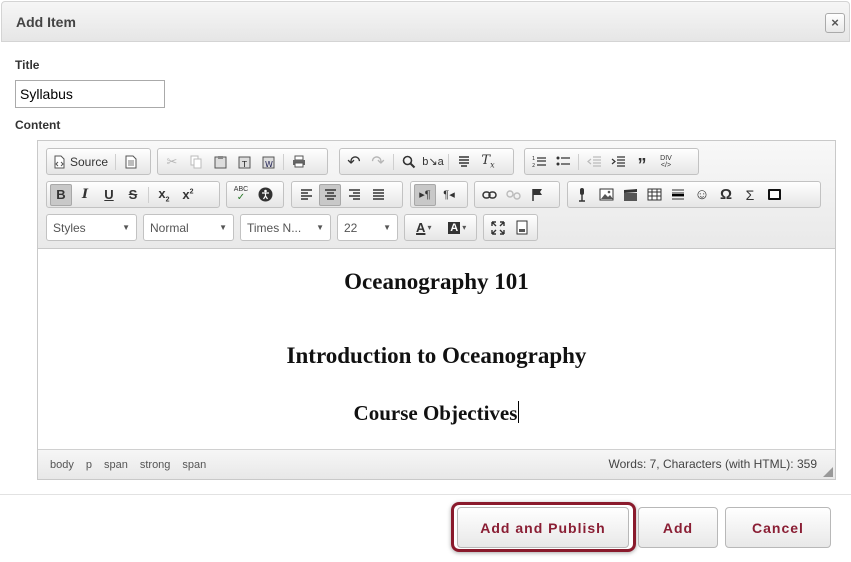  What do you see at coordinates (750, 195) in the screenshot?
I see `math-button: Σ` at bounding box center [750, 195].